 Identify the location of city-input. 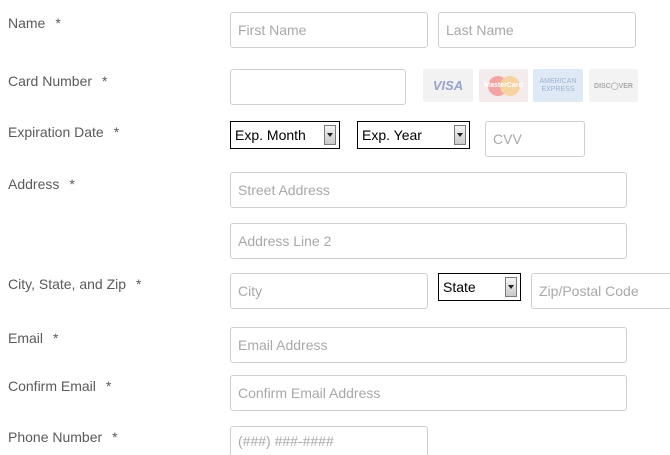
(329, 291).